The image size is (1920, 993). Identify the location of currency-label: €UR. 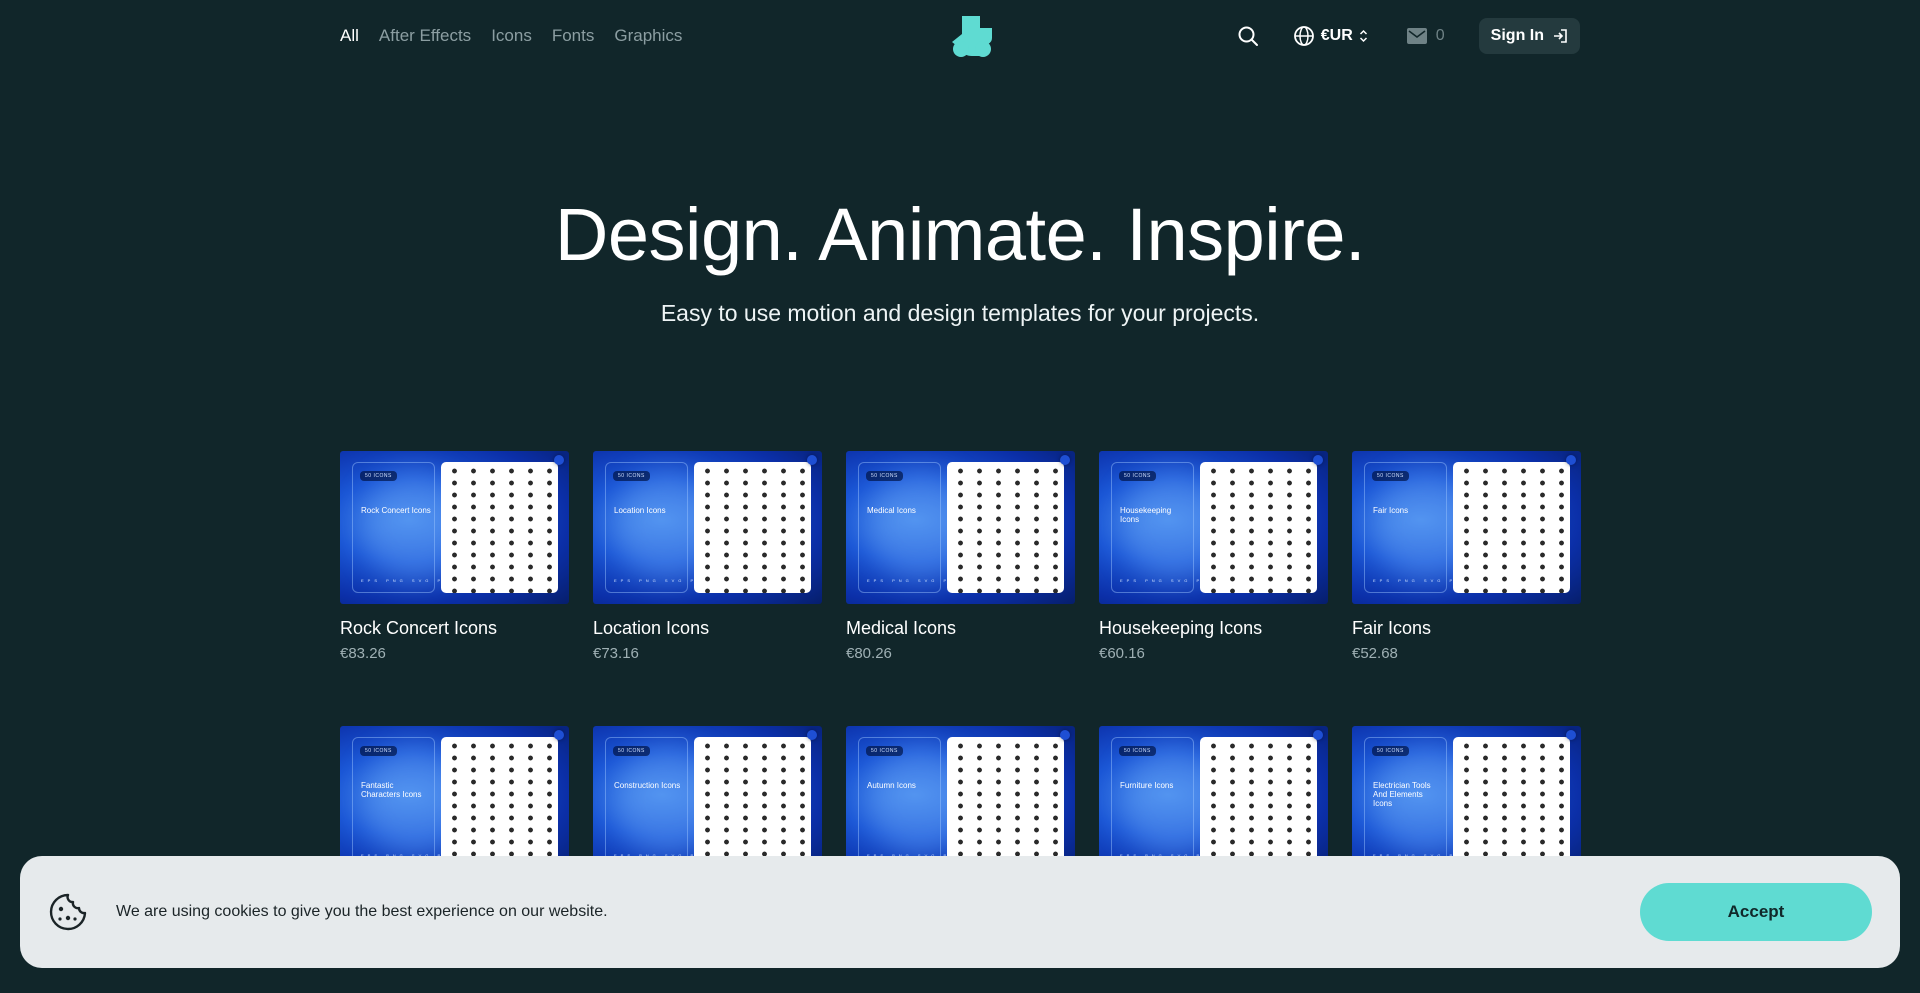
(1336, 35).